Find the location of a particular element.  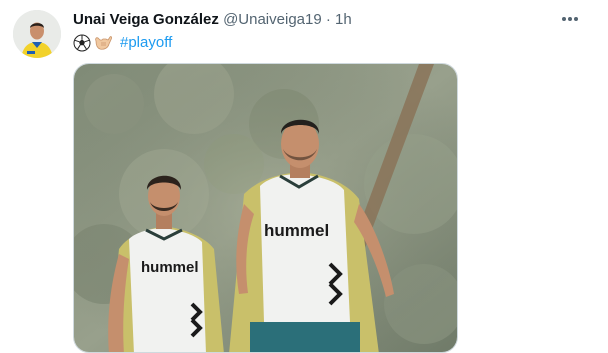

call-me-hand-icon is located at coordinates (104, 43).